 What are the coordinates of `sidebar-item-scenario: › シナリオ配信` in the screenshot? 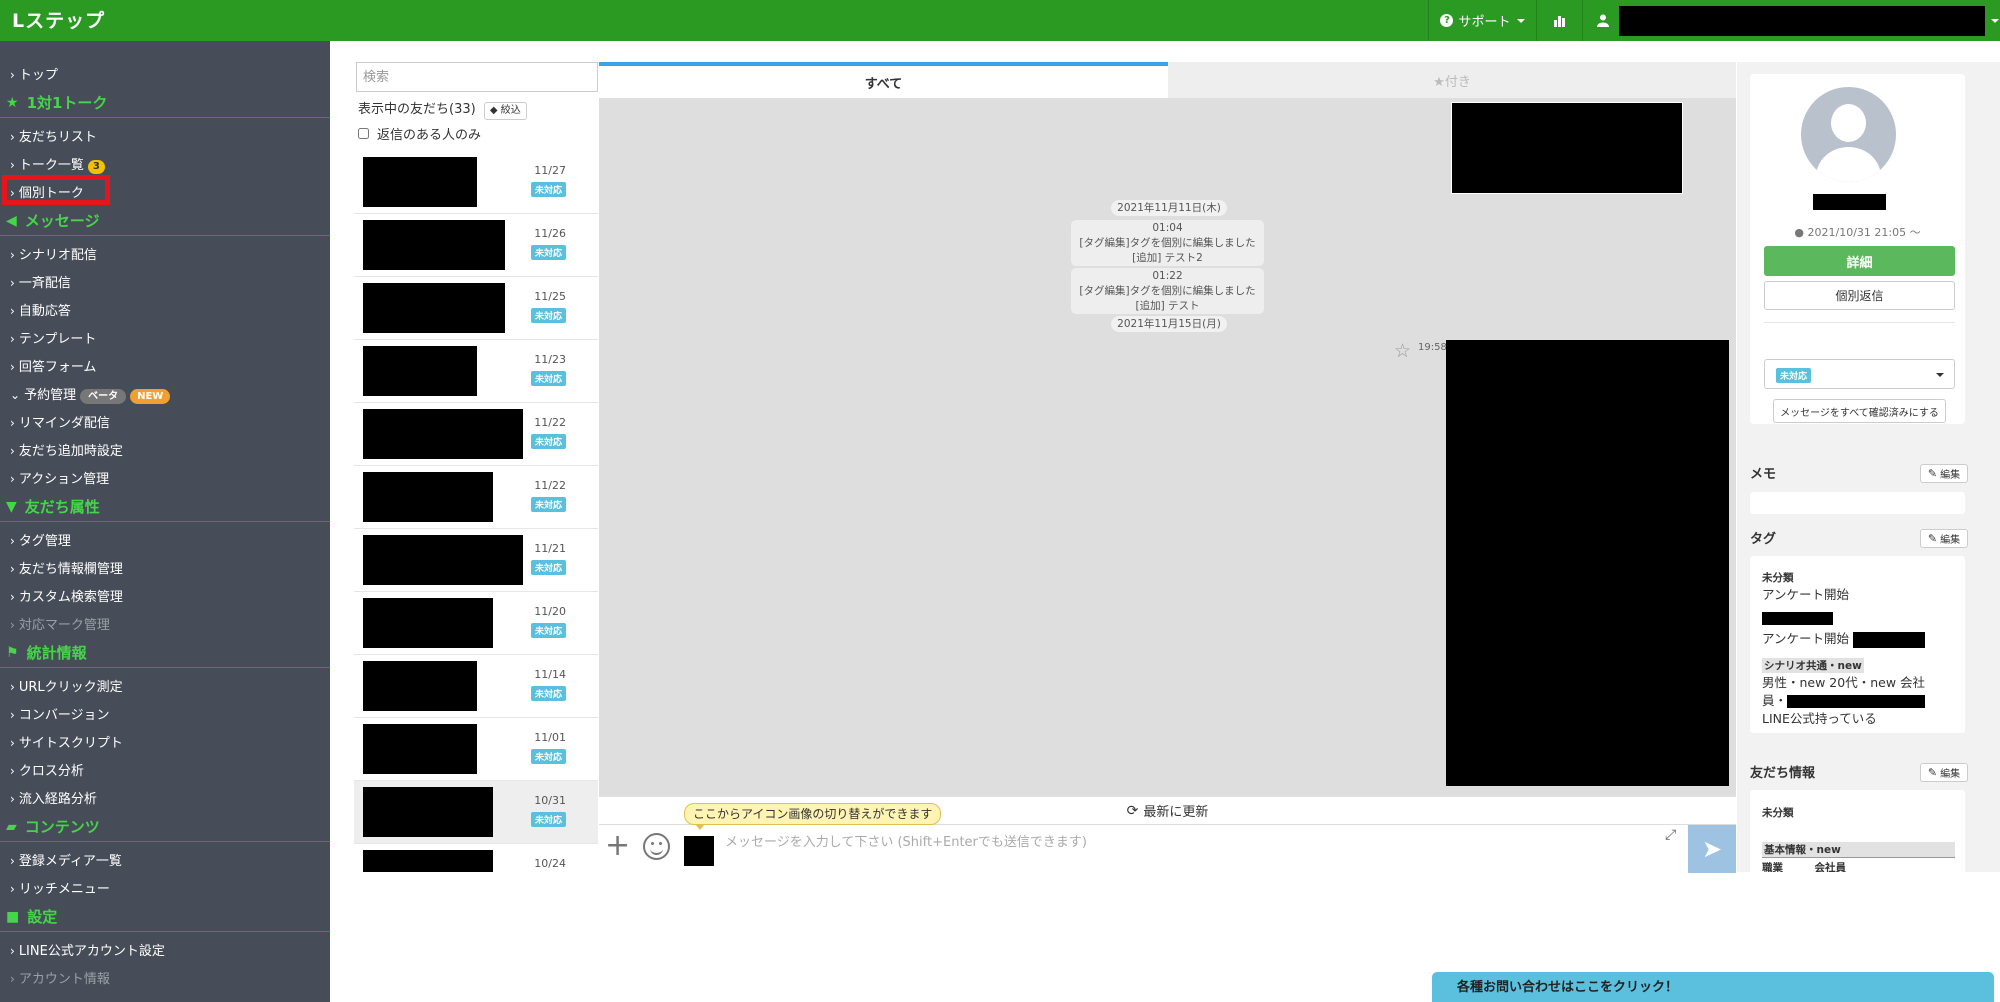 It's located at (53, 253).